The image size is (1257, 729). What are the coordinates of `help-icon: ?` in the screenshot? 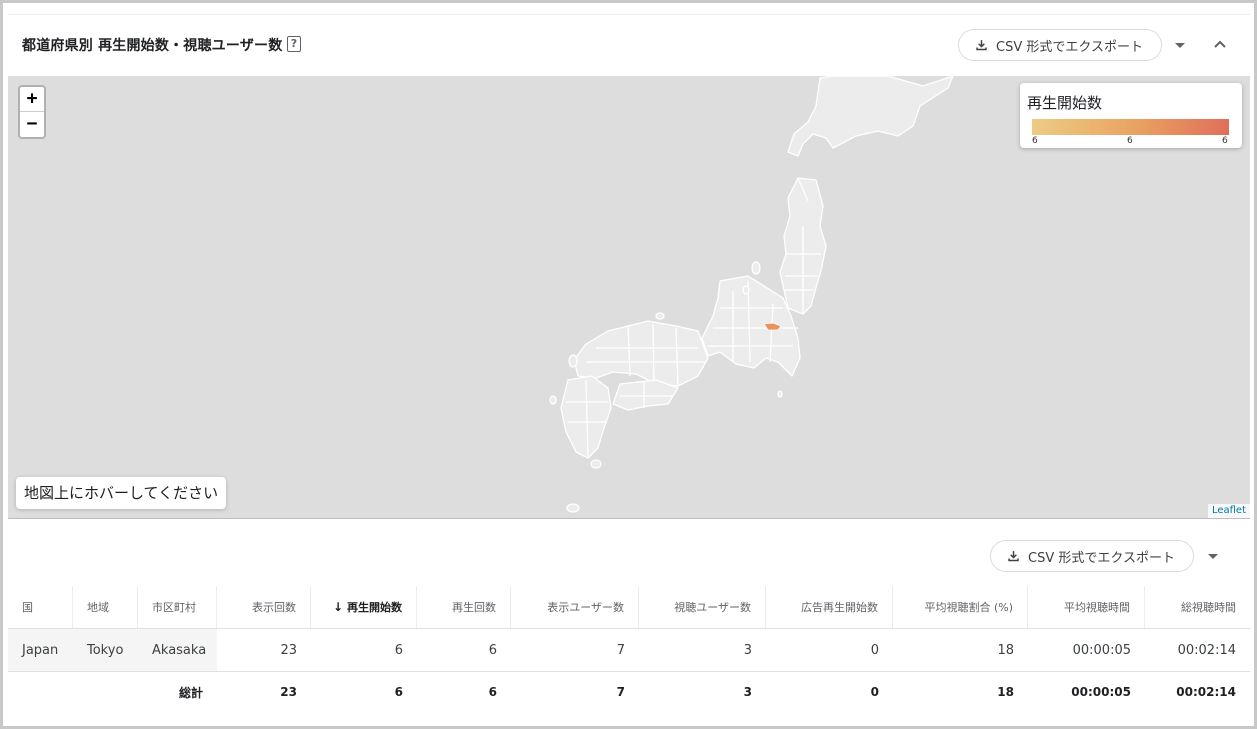 It's located at (294, 44).